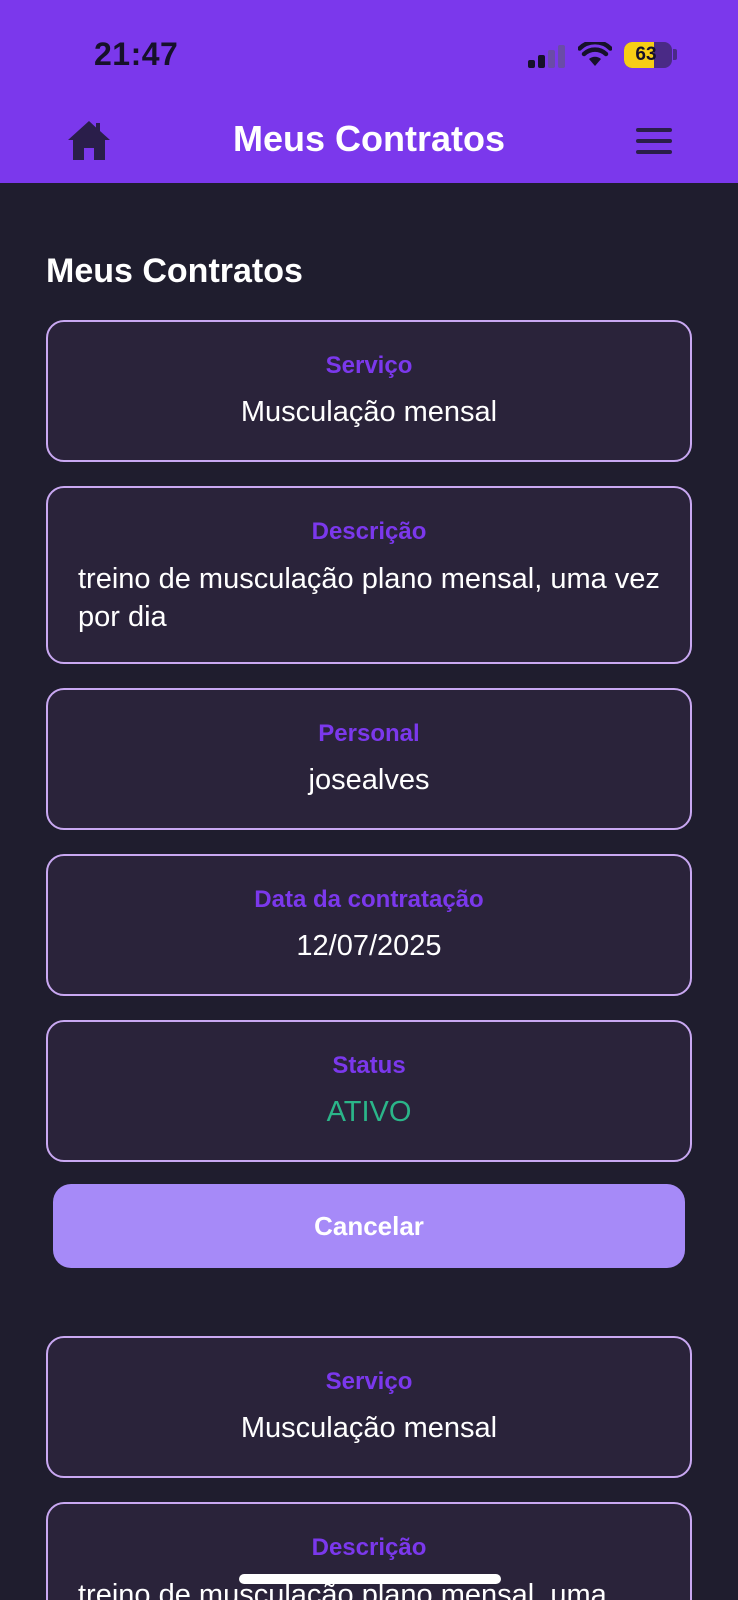 Image resolution: width=738 pixels, height=1600 pixels. I want to click on cancel-button: Cancelar, so click(369, 1226).